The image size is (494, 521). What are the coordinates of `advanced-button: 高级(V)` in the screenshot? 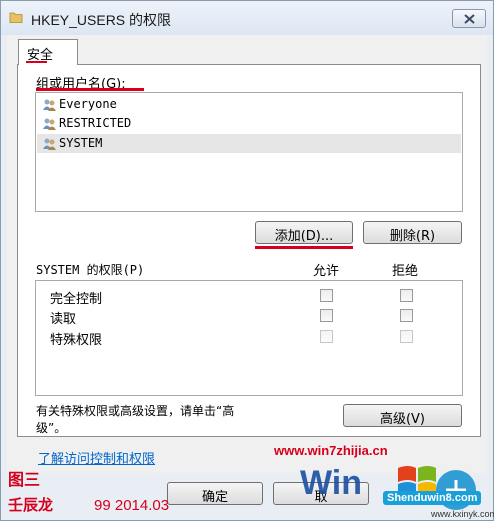 It's located at (402, 415).